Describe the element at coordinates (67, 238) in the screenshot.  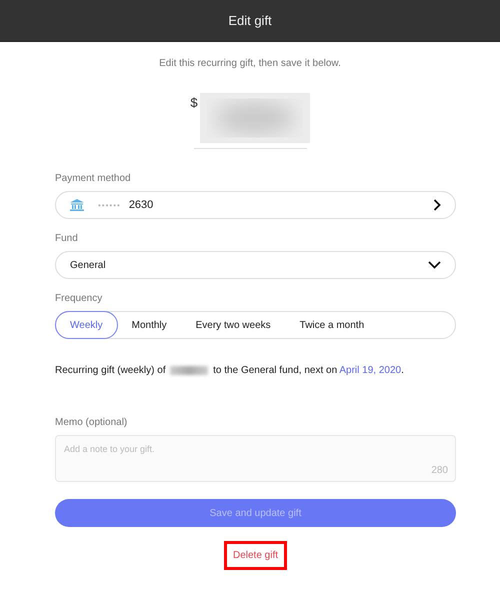
I see `field-label: Fund` at that location.